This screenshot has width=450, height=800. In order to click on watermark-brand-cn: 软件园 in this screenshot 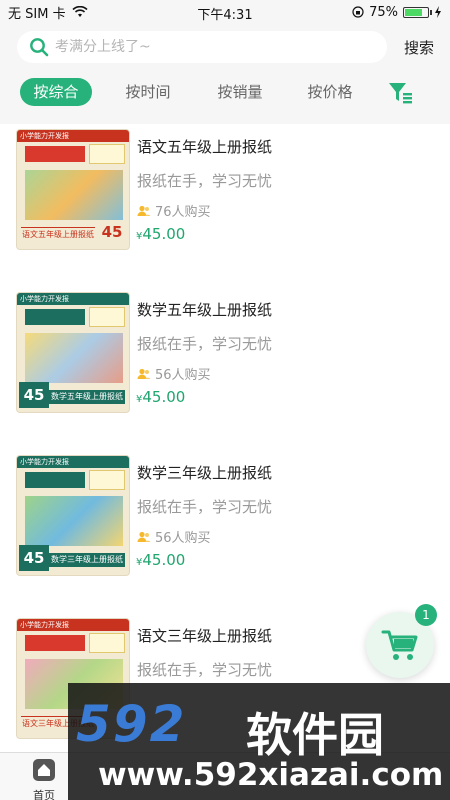, I will do `click(315, 735)`.